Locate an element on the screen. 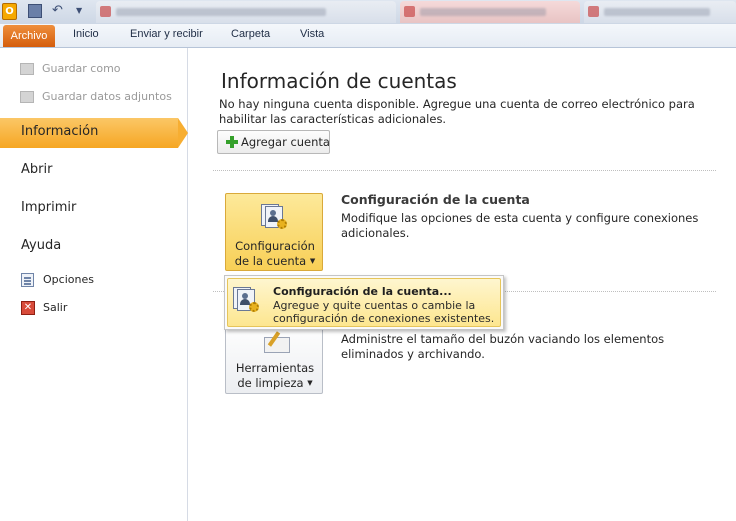  tab-archivo: Archivo is located at coordinates (29, 36).